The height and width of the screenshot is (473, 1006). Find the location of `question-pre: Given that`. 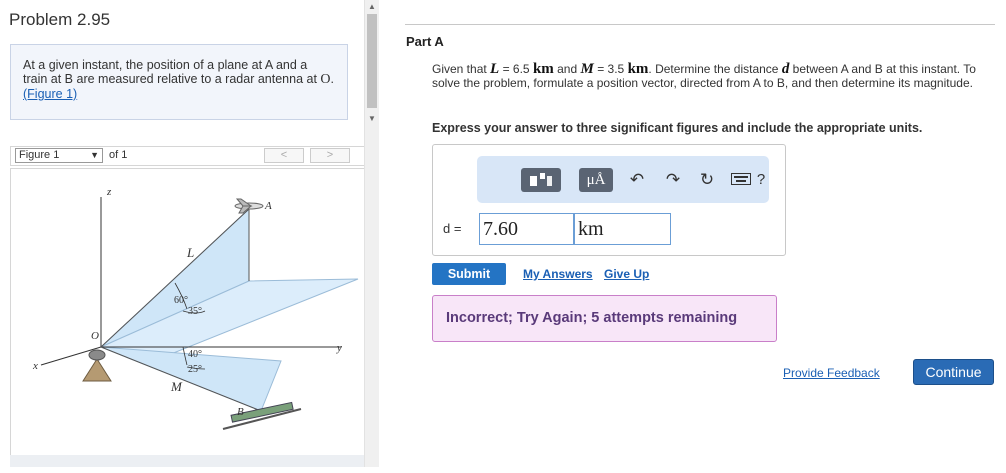

question-pre: Given that is located at coordinates (459, 69).